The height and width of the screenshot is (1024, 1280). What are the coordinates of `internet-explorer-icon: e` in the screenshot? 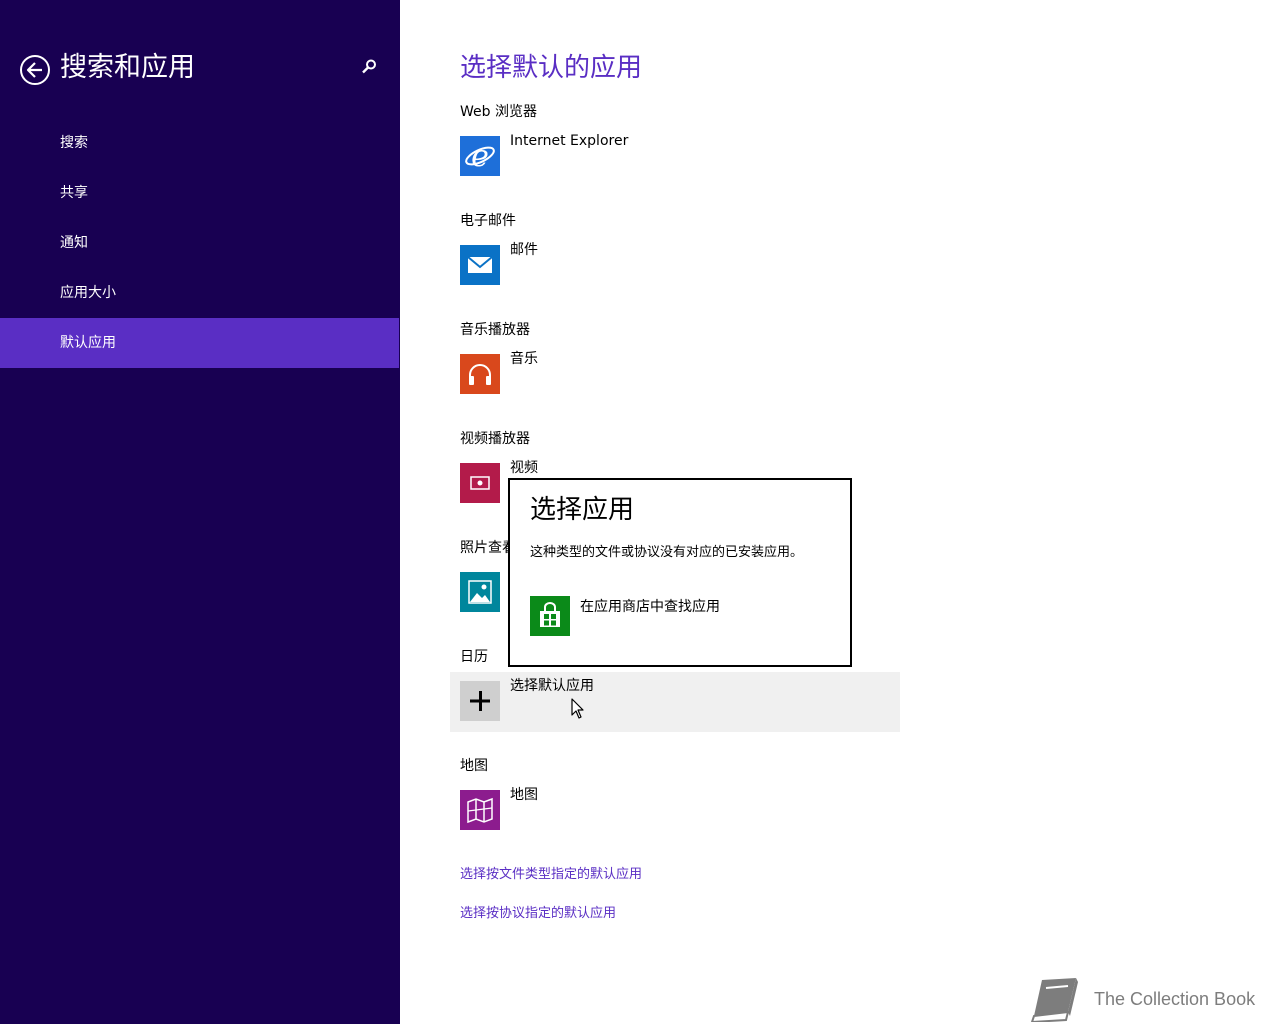 It's located at (480, 156).